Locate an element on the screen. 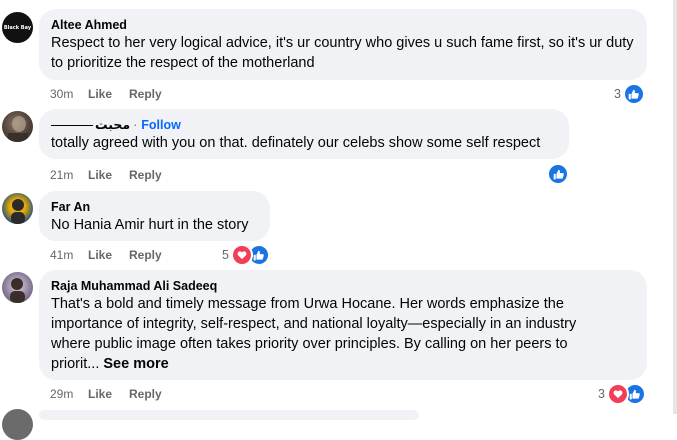  comment-text: No Hania Amir hurt in the story is located at coordinates (150, 225).